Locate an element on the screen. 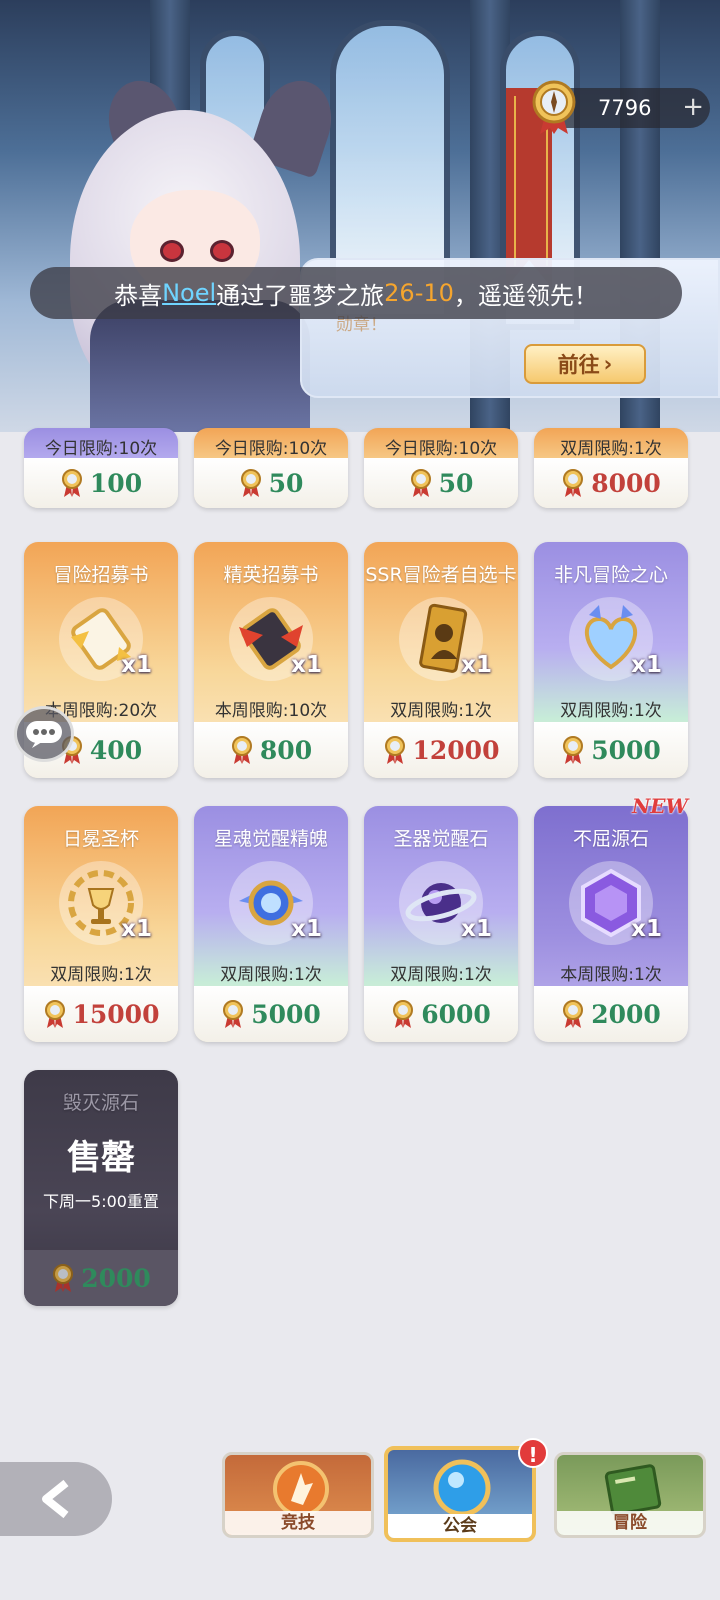  shop-item-card: 今日限购:10次 100 is located at coordinates (101, 468).